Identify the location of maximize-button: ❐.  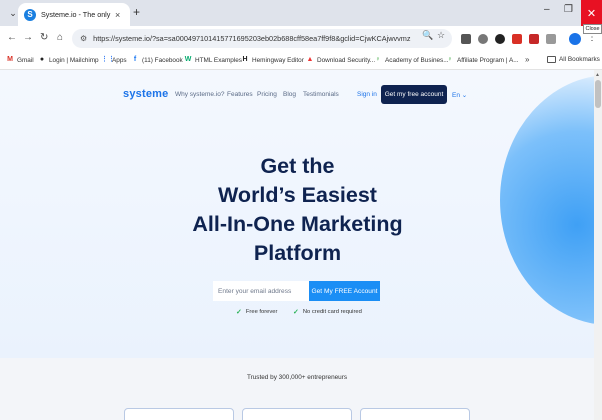
(568, 9).